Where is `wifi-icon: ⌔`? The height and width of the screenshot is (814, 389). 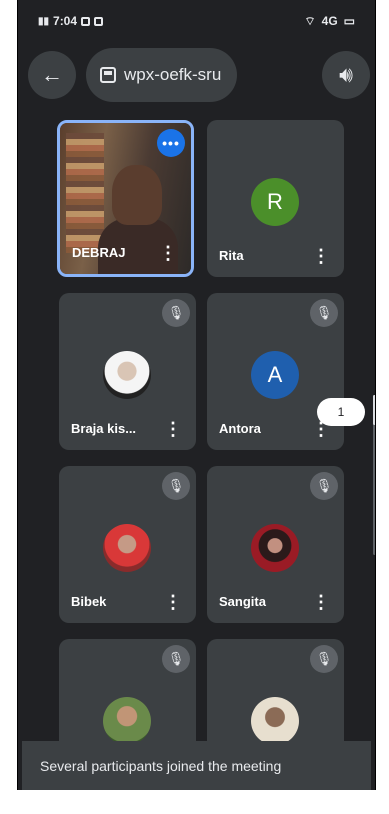
wifi-icon: ⌔ is located at coordinates (310, 21).